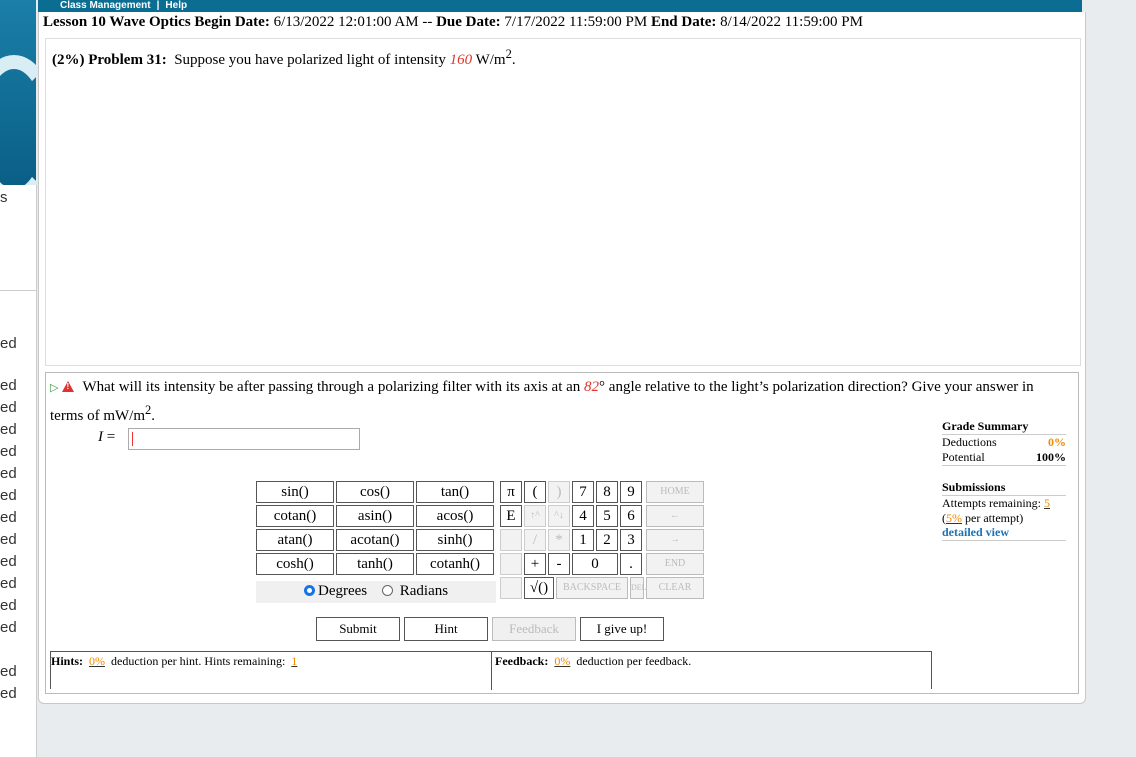 Image resolution: width=1136 pixels, height=757 pixels. Describe the element at coordinates (1046, 503) in the screenshot. I see `attempts-value: 5` at that location.